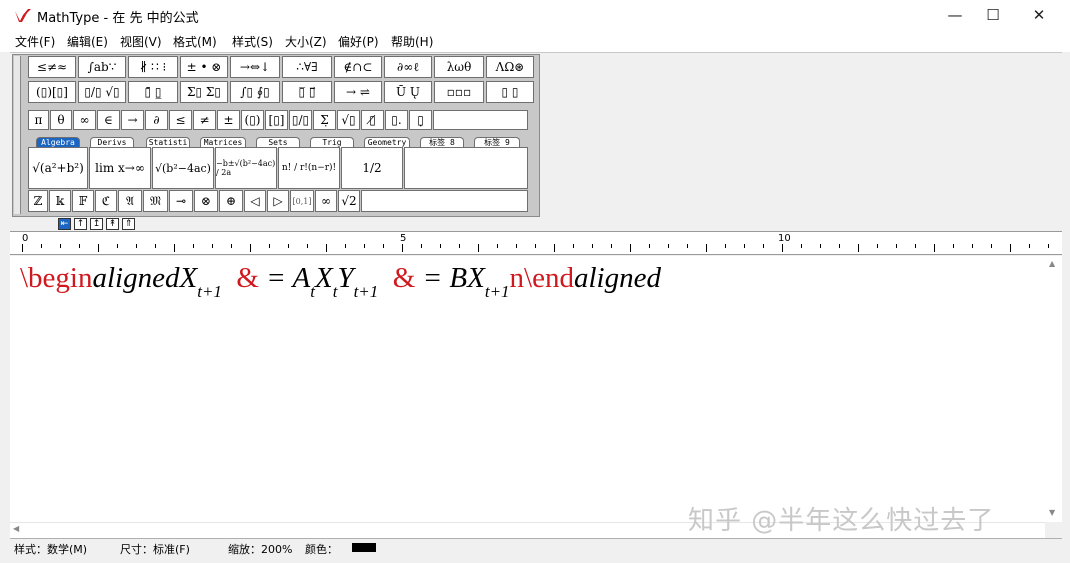 The width and height of the screenshot is (1070, 563). What do you see at coordinates (141, 41) in the screenshot?
I see `menu-view: 视图(V)` at bounding box center [141, 41].